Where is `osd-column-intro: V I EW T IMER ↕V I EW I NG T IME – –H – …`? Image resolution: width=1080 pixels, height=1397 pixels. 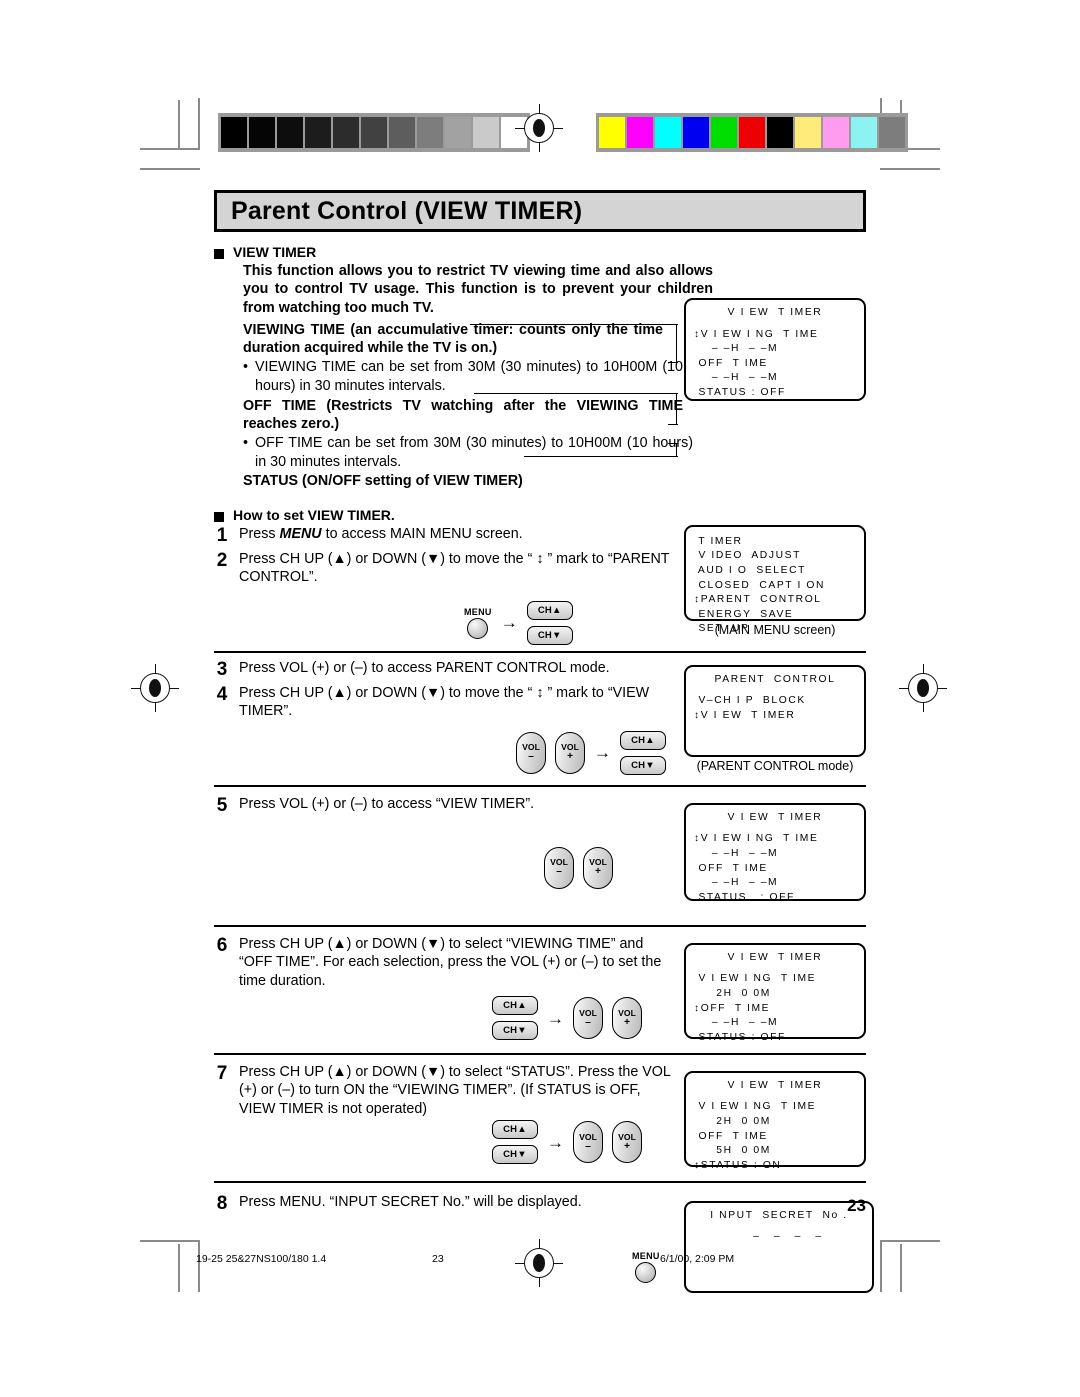
osd-column-intro: V I EW T IMER ↕V I EW I NG T IME – –H – … is located at coordinates (775, 349).